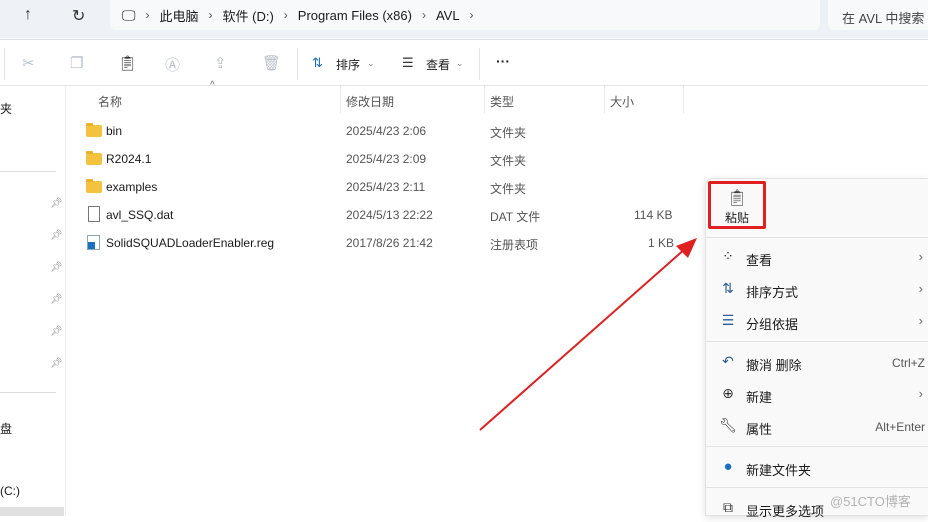 This screenshot has width=928, height=522. I want to click on menu-label: 新建文件夹, so click(779, 470).